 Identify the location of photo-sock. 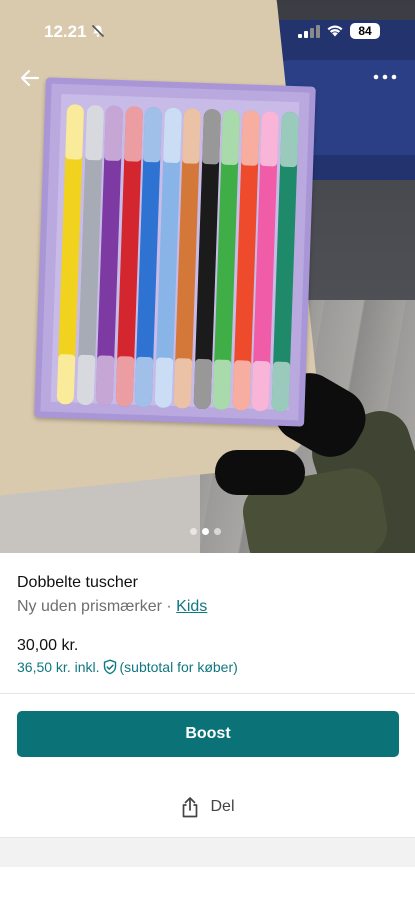
(260, 472).